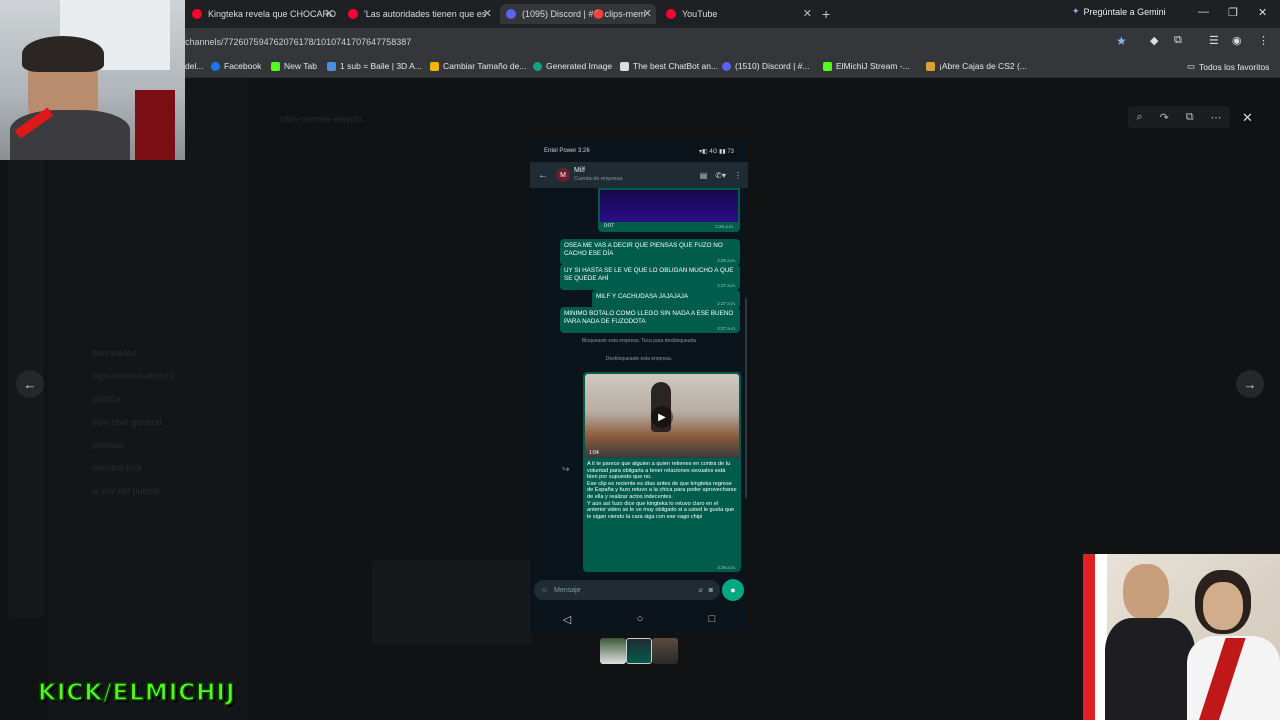 This screenshot has width=1280, height=720. What do you see at coordinates (594, 453) in the screenshot?
I see `video-duration: 1:04` at bounding box center [594, 453].